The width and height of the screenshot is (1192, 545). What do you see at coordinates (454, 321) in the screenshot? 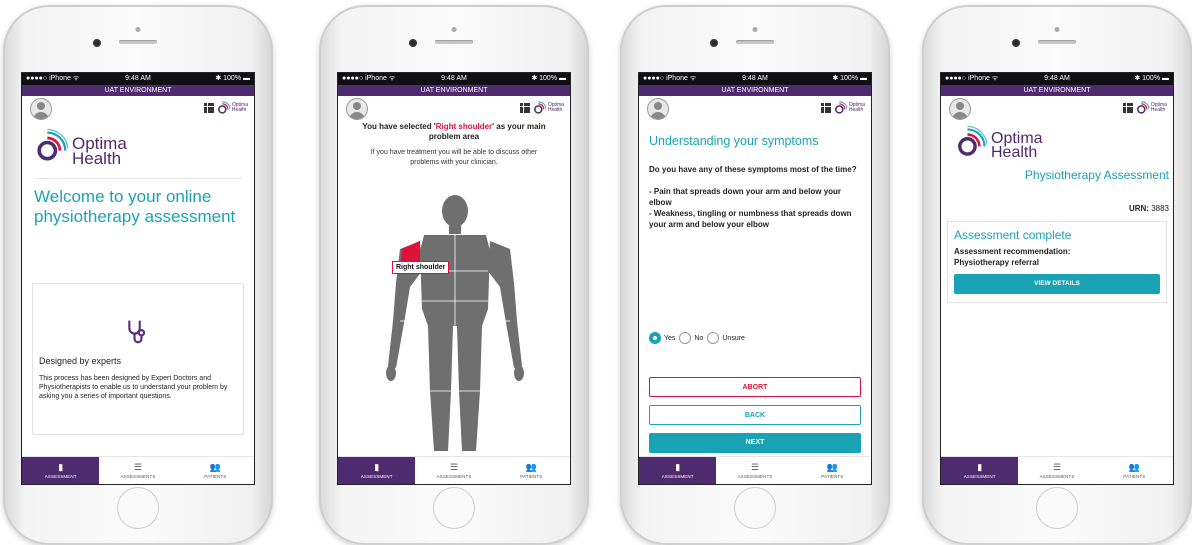
I see `body-map` at bounding box center [454, 321].